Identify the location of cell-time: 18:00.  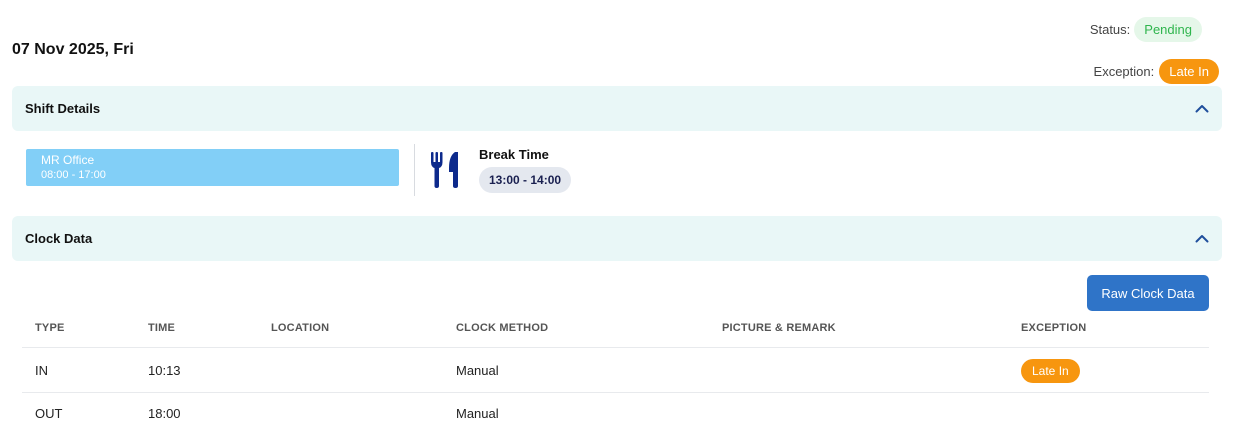
(164, 413).